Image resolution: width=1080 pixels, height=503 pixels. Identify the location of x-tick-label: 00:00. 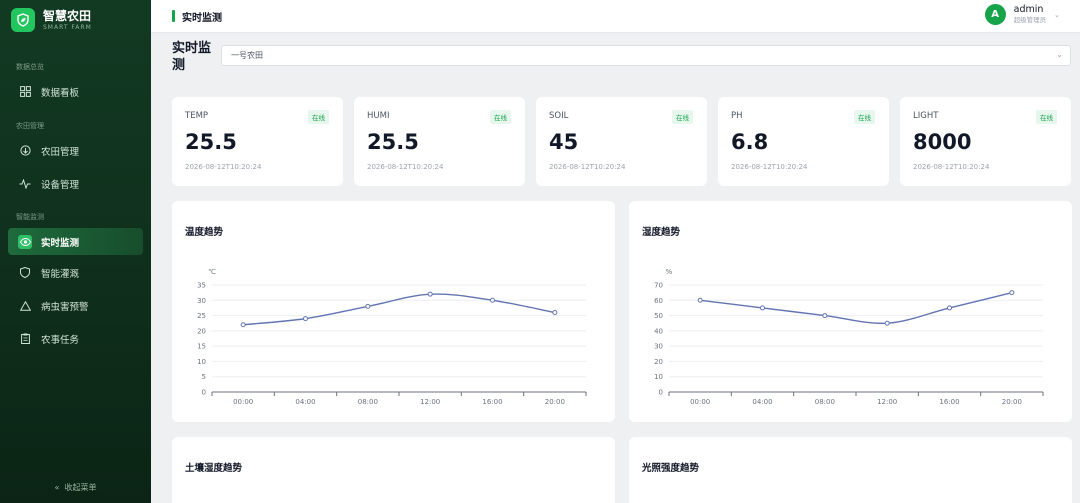
(700, 402).